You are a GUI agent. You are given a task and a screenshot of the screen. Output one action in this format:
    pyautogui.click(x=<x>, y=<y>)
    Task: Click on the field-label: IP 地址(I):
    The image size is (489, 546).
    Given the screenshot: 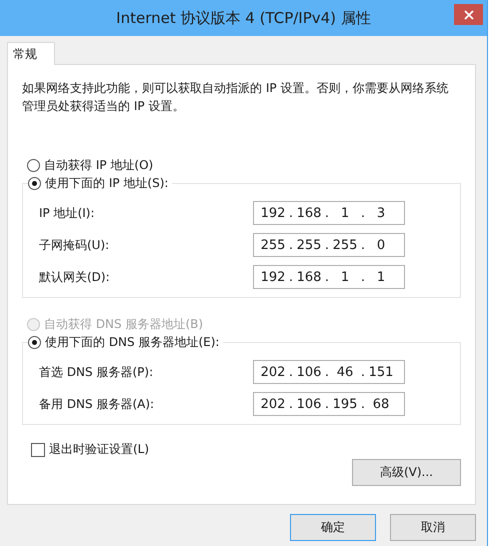 What is the action you would take?
    pyautogui.click(x=67, y=213)
    